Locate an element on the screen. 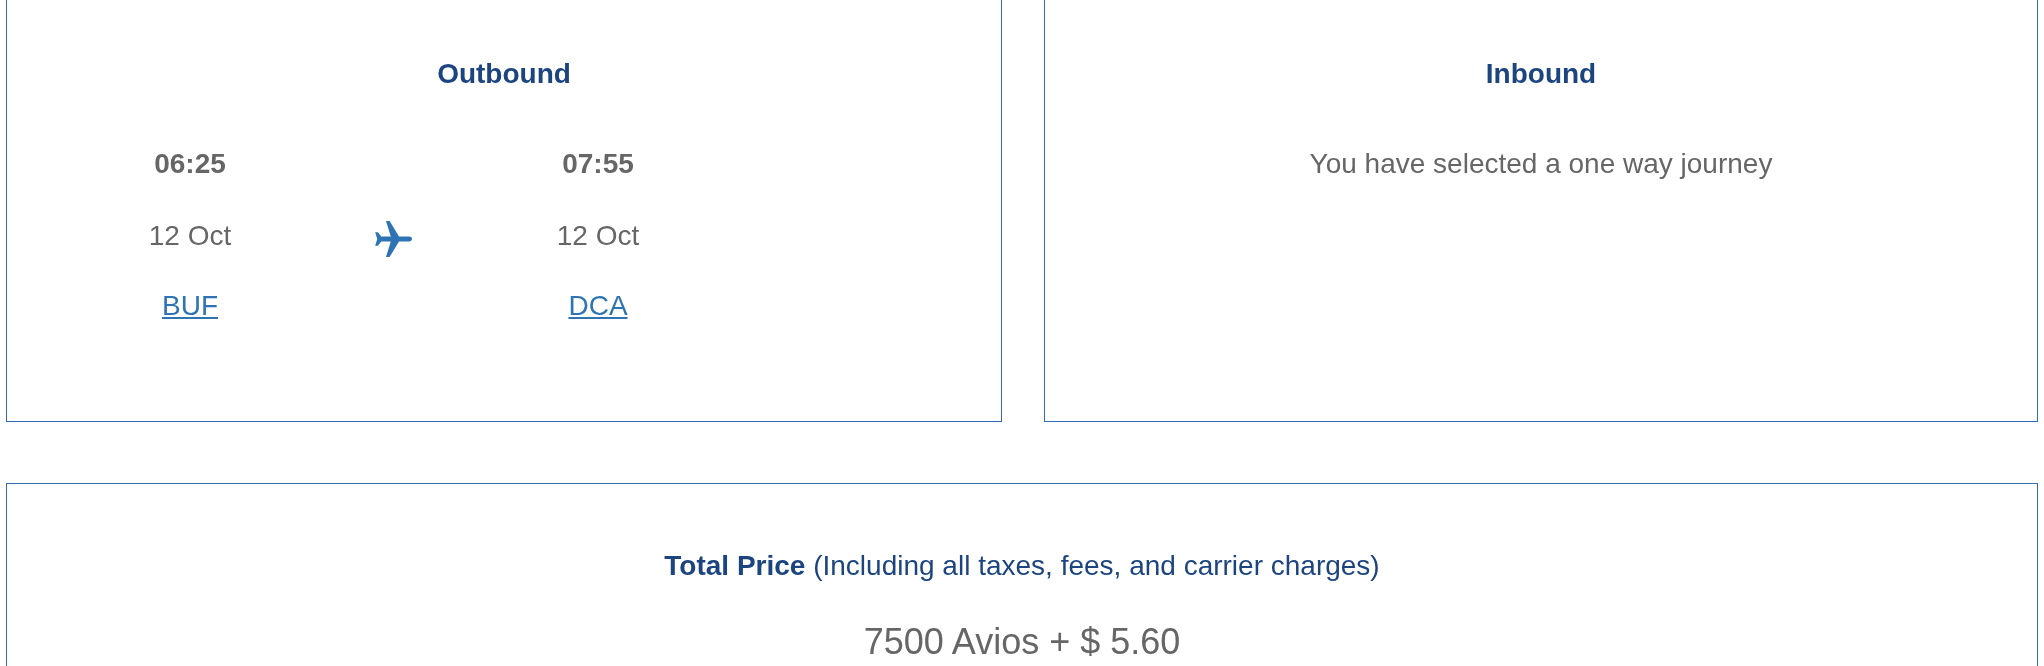  card-title: Outbound is located at coordinates (504, 74).